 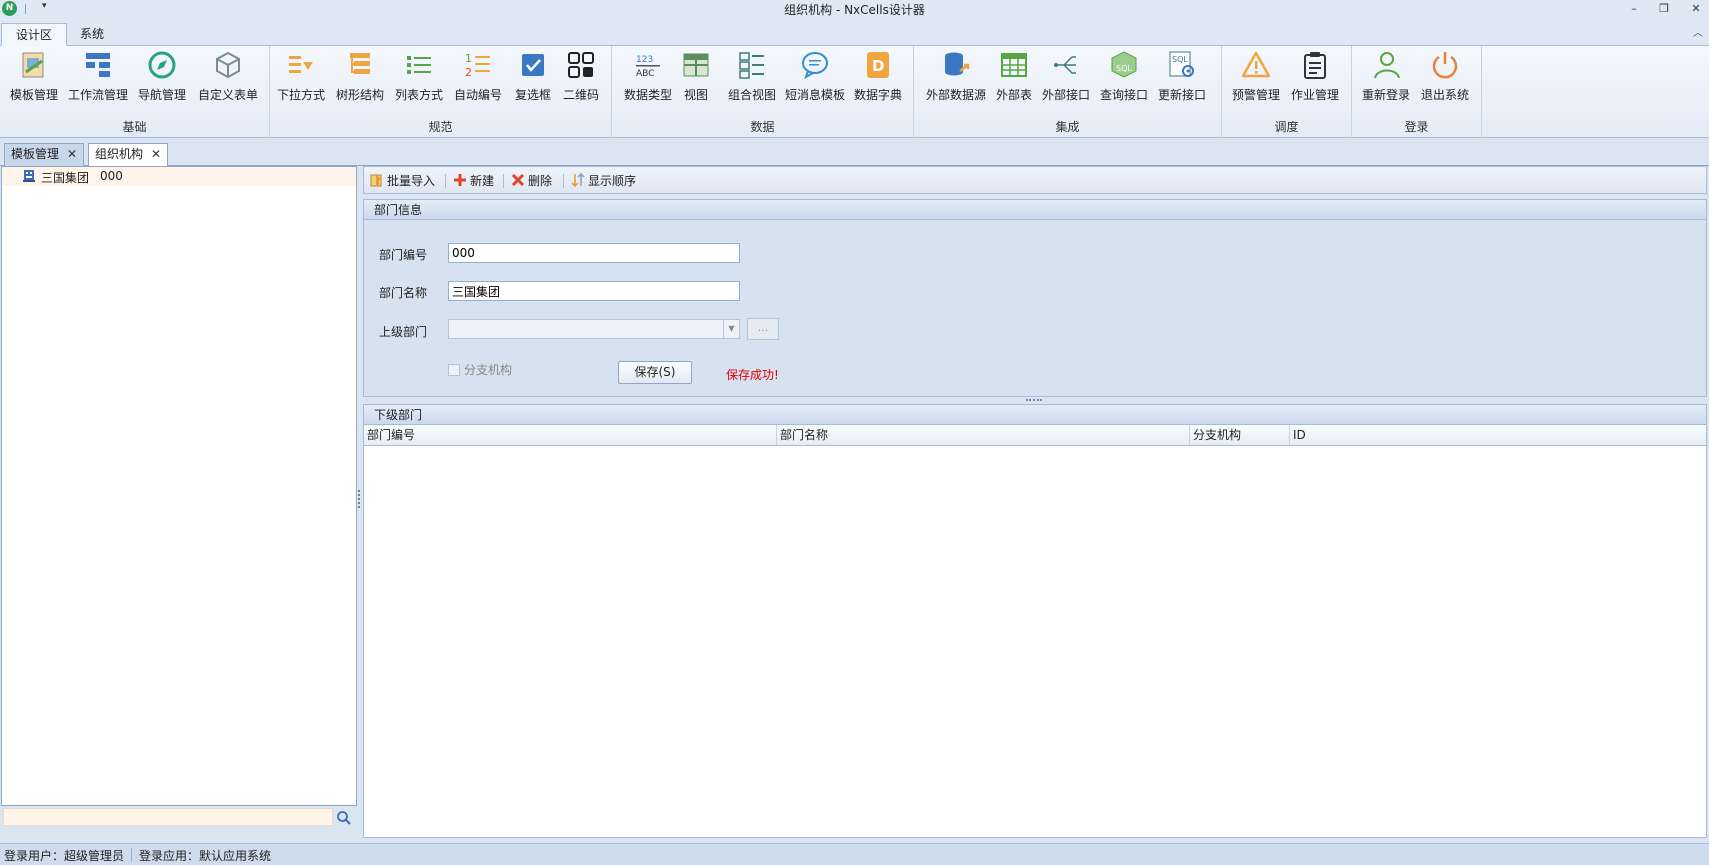 What do you see at coordinates (98, 80) in the screenshot?
I see `workflow-management-button: 工作流管理` at bounding box center [98, 80].